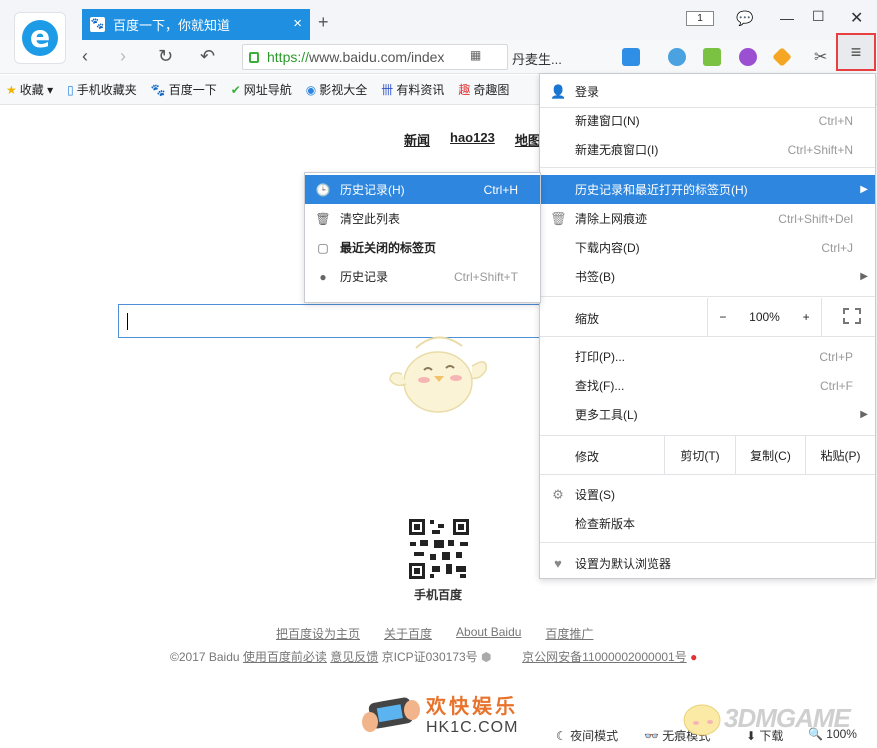 The width and height of the screenshot is (877, 748). What do you see at coordinates (408, 633) in the screenshot?
I see `link-about: 关于百度` at bounding box center [408, 633].